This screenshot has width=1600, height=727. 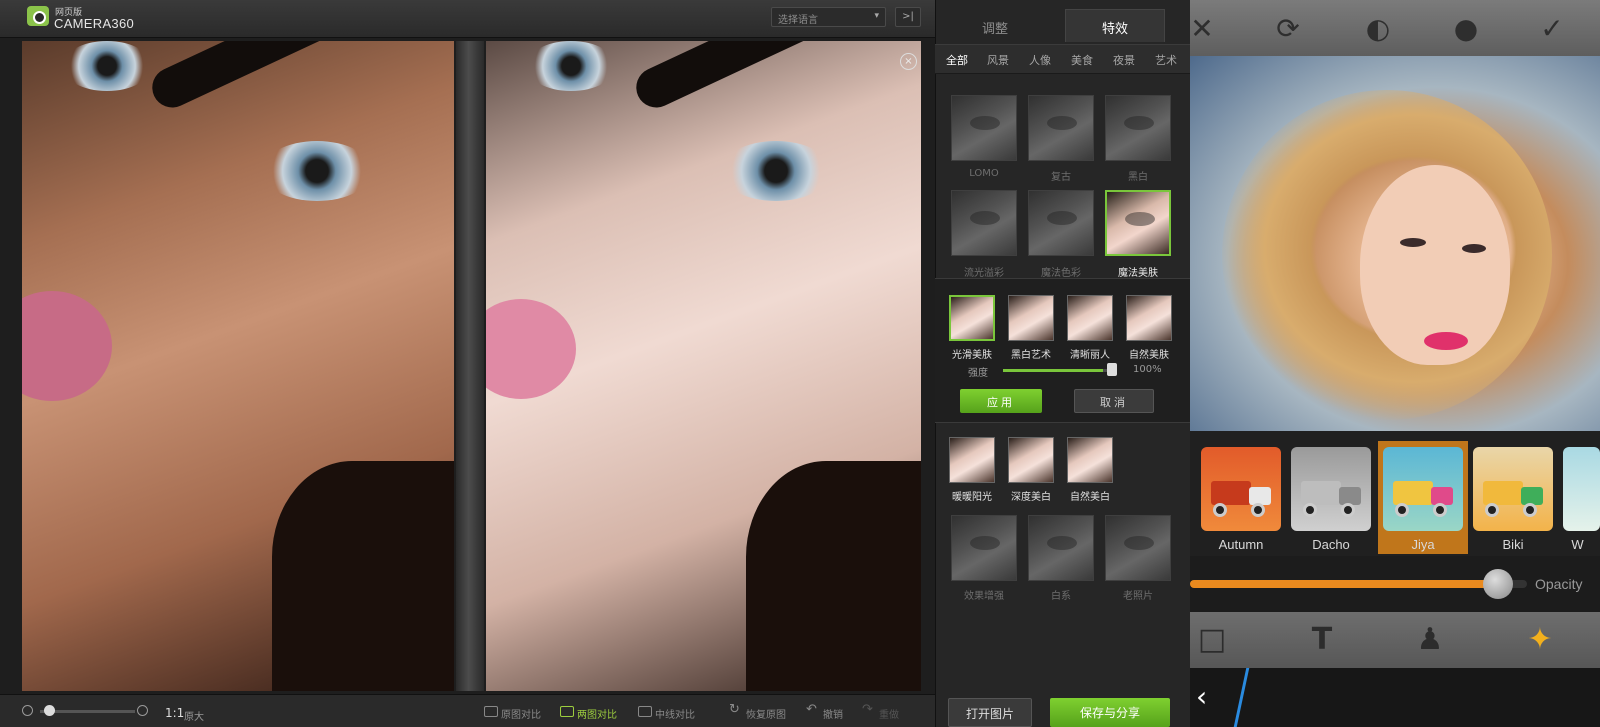 I want to click on filter-thumb-magic-skin, so click(x=1138, y=223).